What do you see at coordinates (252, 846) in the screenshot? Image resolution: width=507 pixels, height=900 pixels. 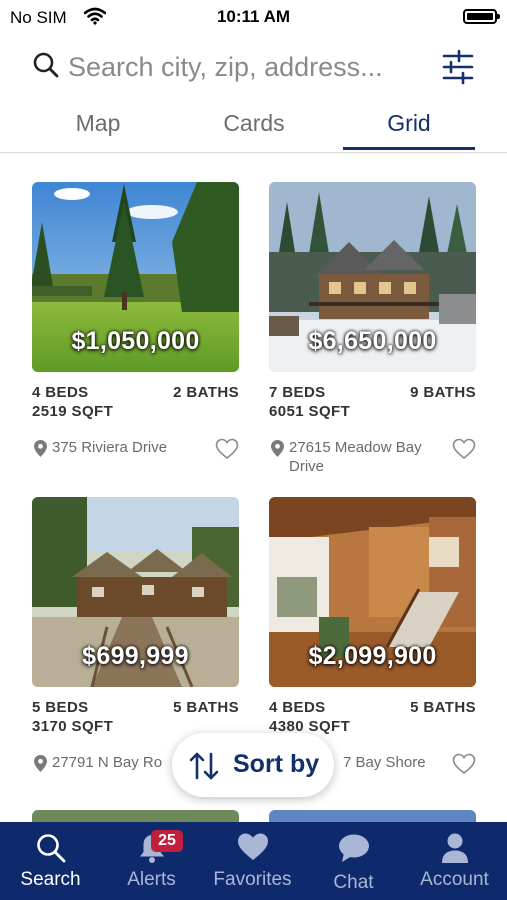 I see `heart-icon` at bounding box center [252, 846].